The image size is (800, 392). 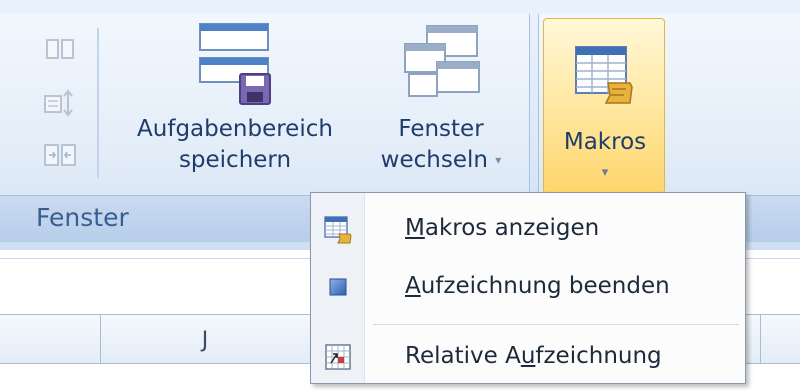 I want to click on side-by-side-button, so click(x=60, y=49).